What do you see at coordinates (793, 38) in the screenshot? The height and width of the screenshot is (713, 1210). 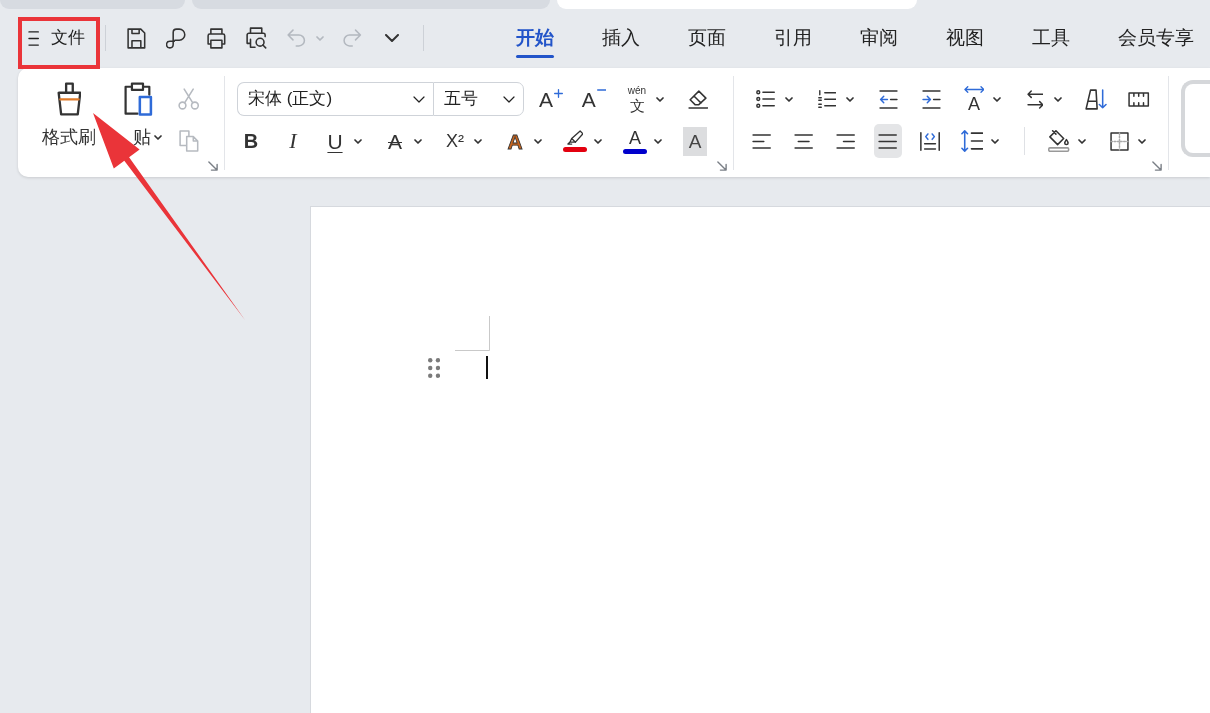 I see `ribbon-tab: 引用` at bounding box center [793, 38].